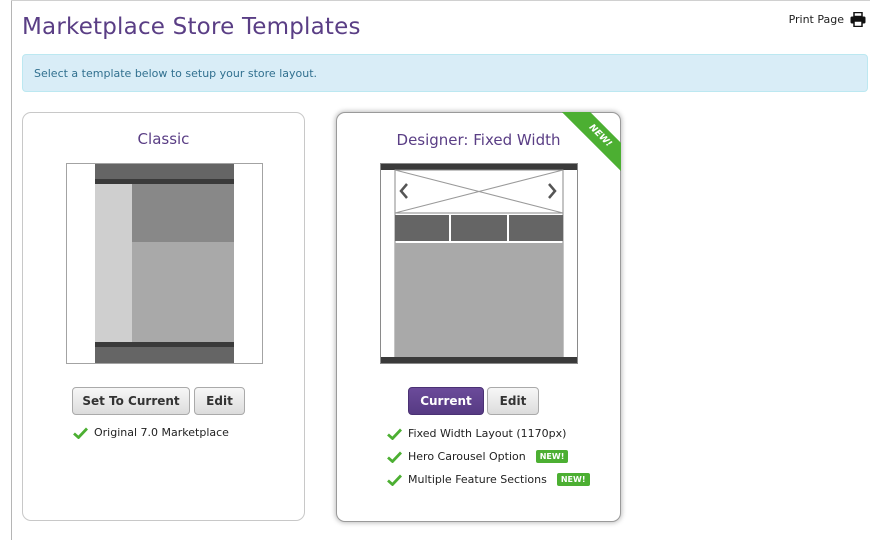  I want to click on feature-label: Original 7.0 Marketplace, so click(161, 432).